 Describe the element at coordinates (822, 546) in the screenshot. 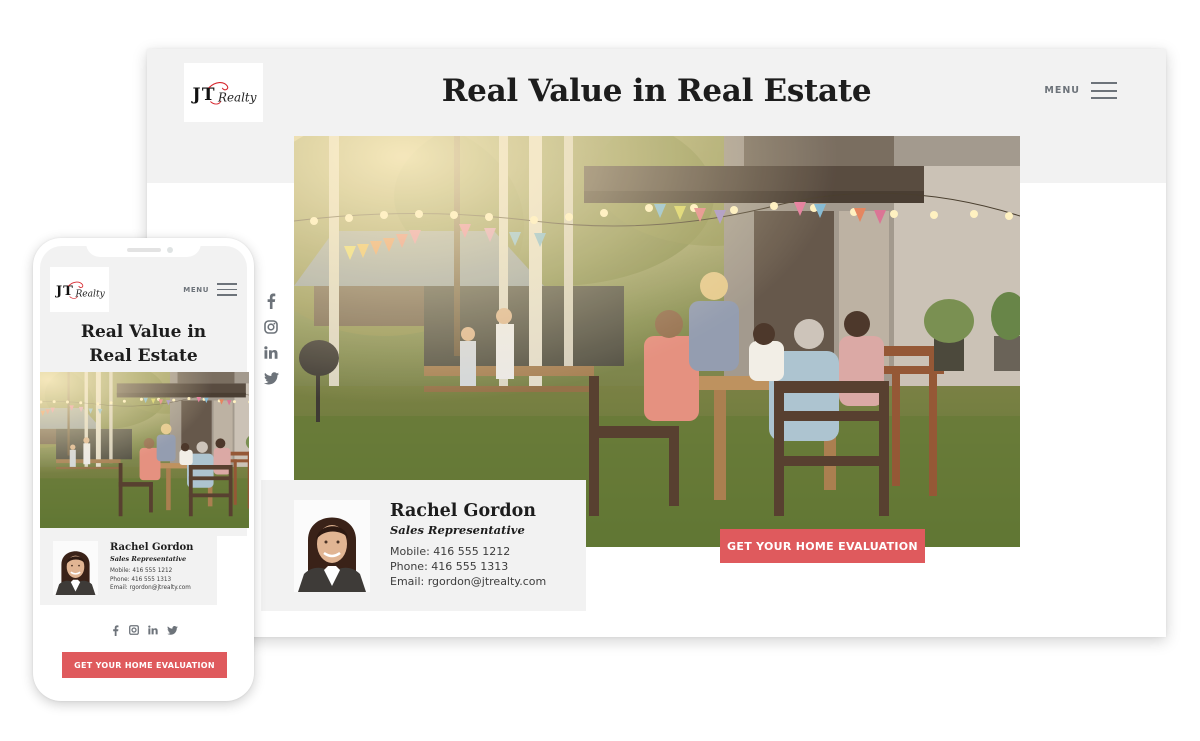

I see `home-evaluation-button: GET YOUR HOME EVALUATION` at that location.